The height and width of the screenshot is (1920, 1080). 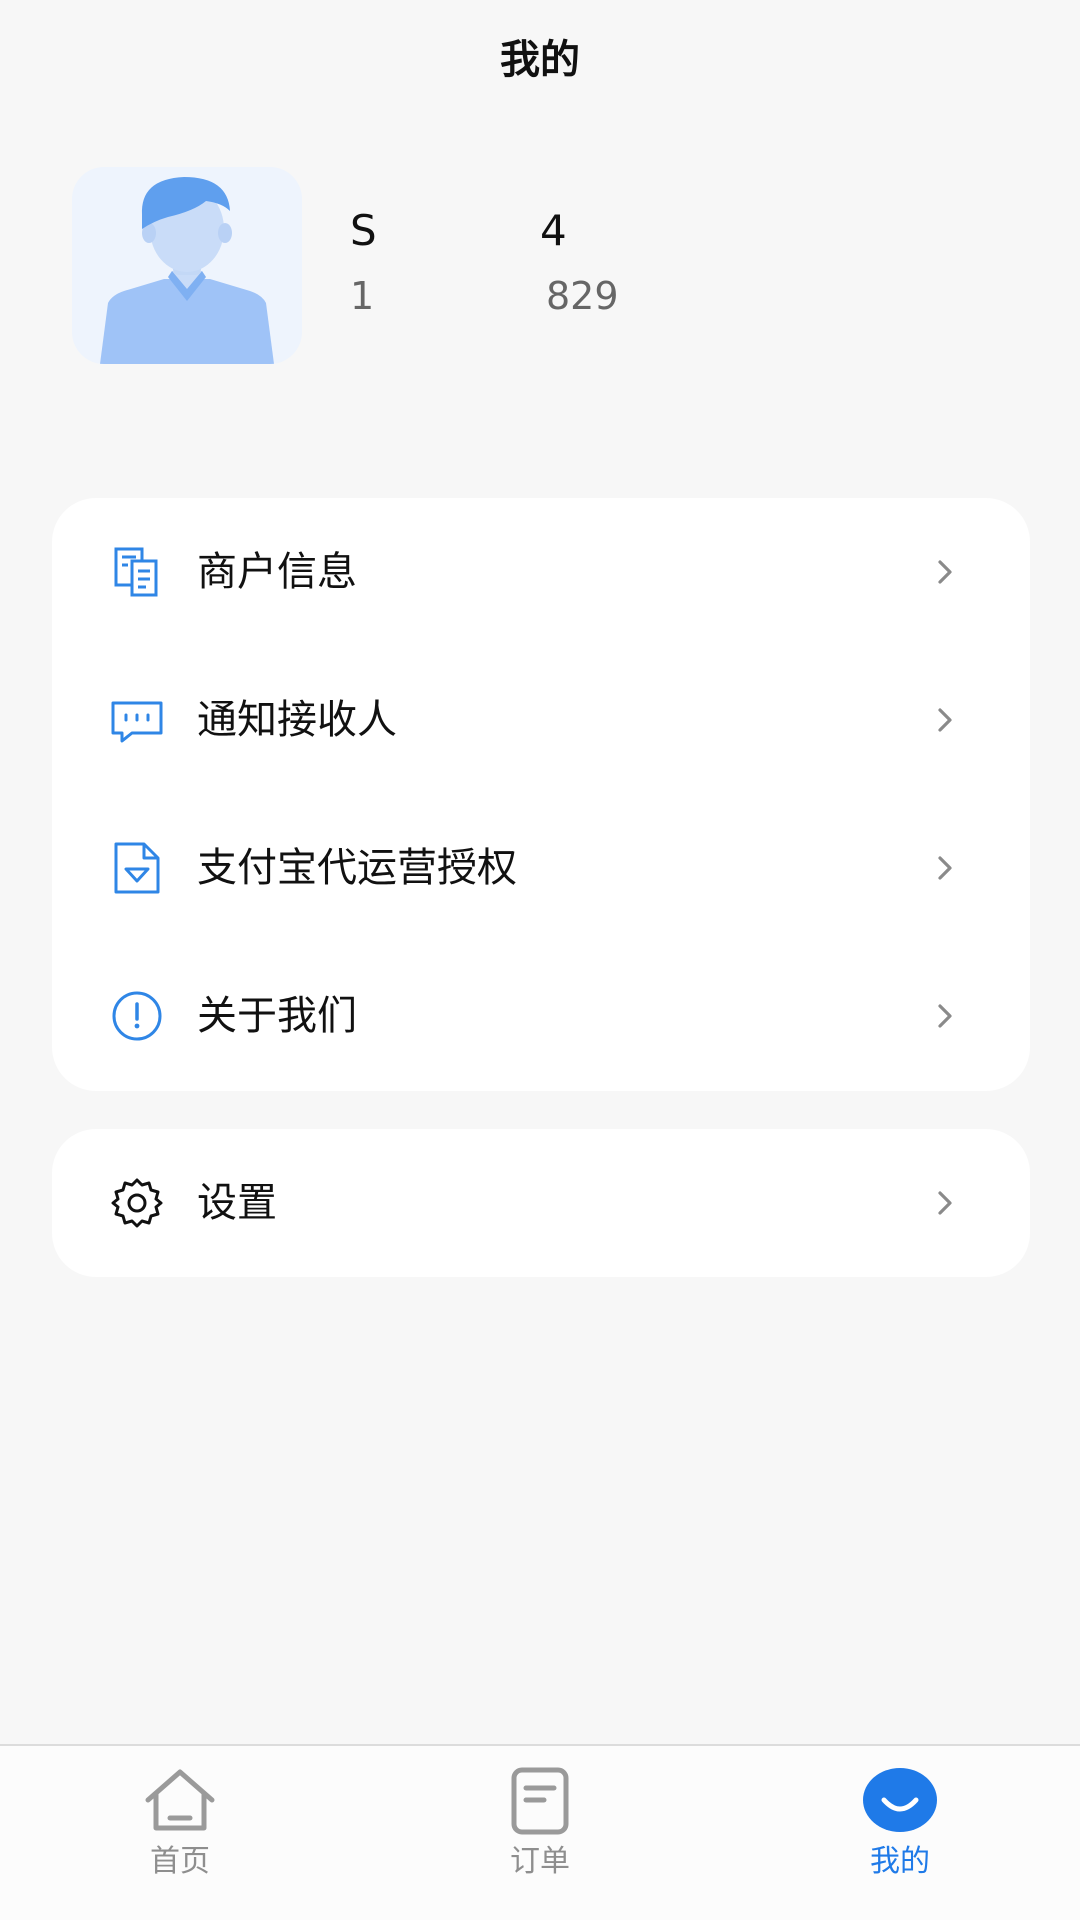 I want to click on user-name-end: 4, so click(x=553, y=230).